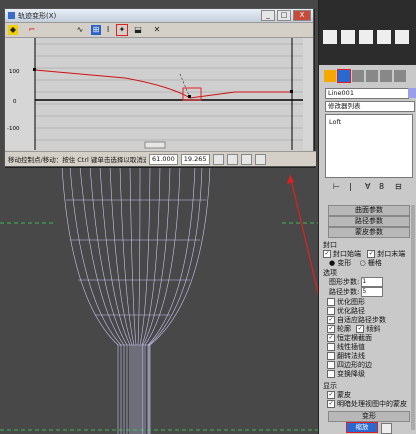 Image resolution: width=416 pixels, height=434 pixels. What do you see at coordinates (369, 210) in the screenshot?
I see `section-surface-parameters: 曲面参数` at bounding box center [369, 210].